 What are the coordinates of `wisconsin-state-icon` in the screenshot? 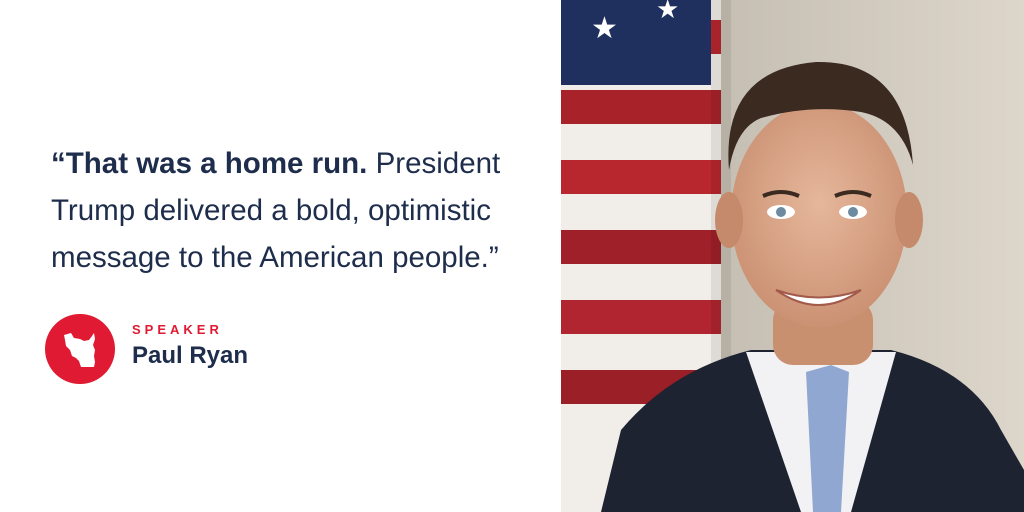 It's located at (79, 350).